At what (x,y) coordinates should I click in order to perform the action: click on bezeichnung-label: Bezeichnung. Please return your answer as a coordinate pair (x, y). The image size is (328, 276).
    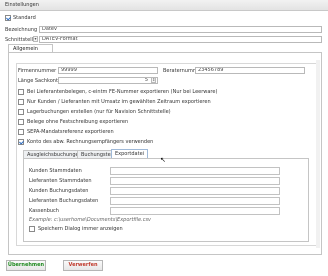
    Looking at the image, I should click on (21, 30).